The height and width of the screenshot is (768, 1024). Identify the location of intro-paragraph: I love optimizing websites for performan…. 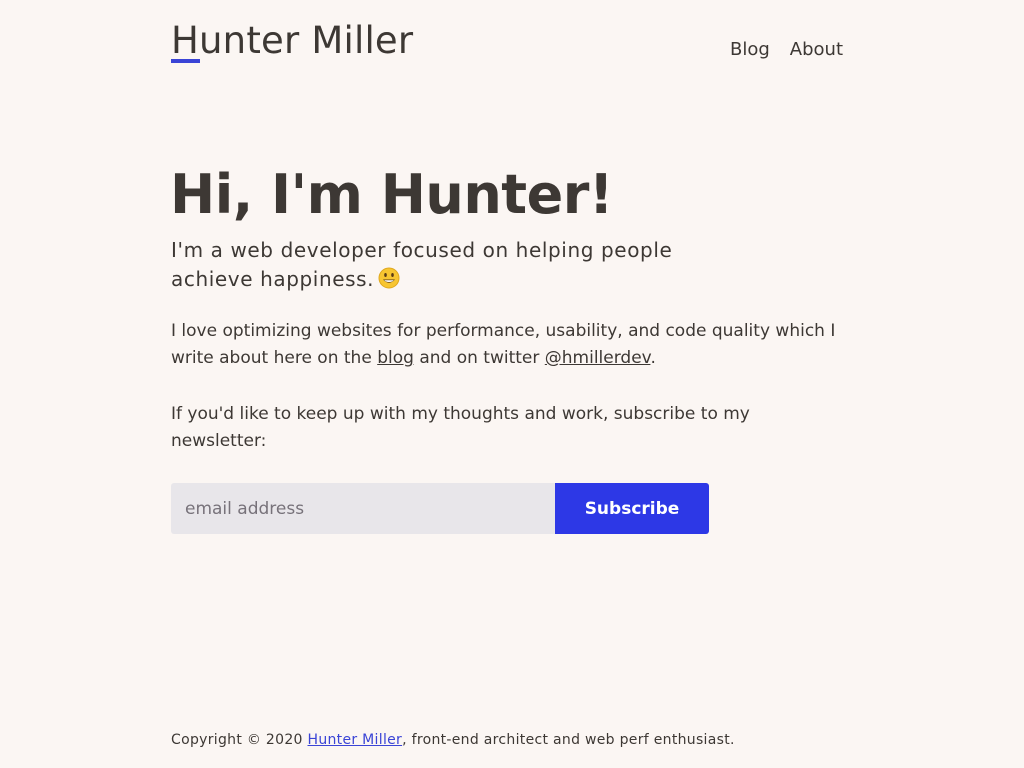
(521, 345).